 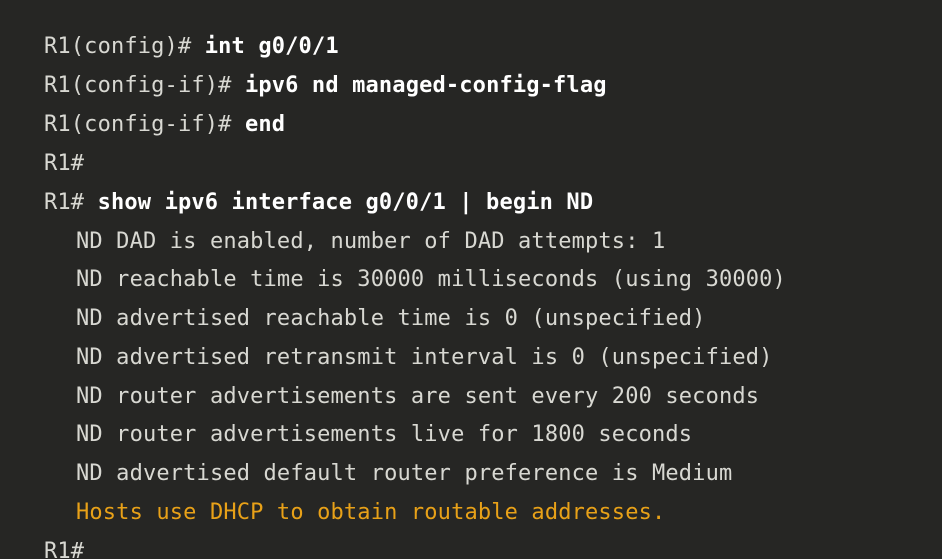 I want to click on command: end, so click(x=265, y=124).